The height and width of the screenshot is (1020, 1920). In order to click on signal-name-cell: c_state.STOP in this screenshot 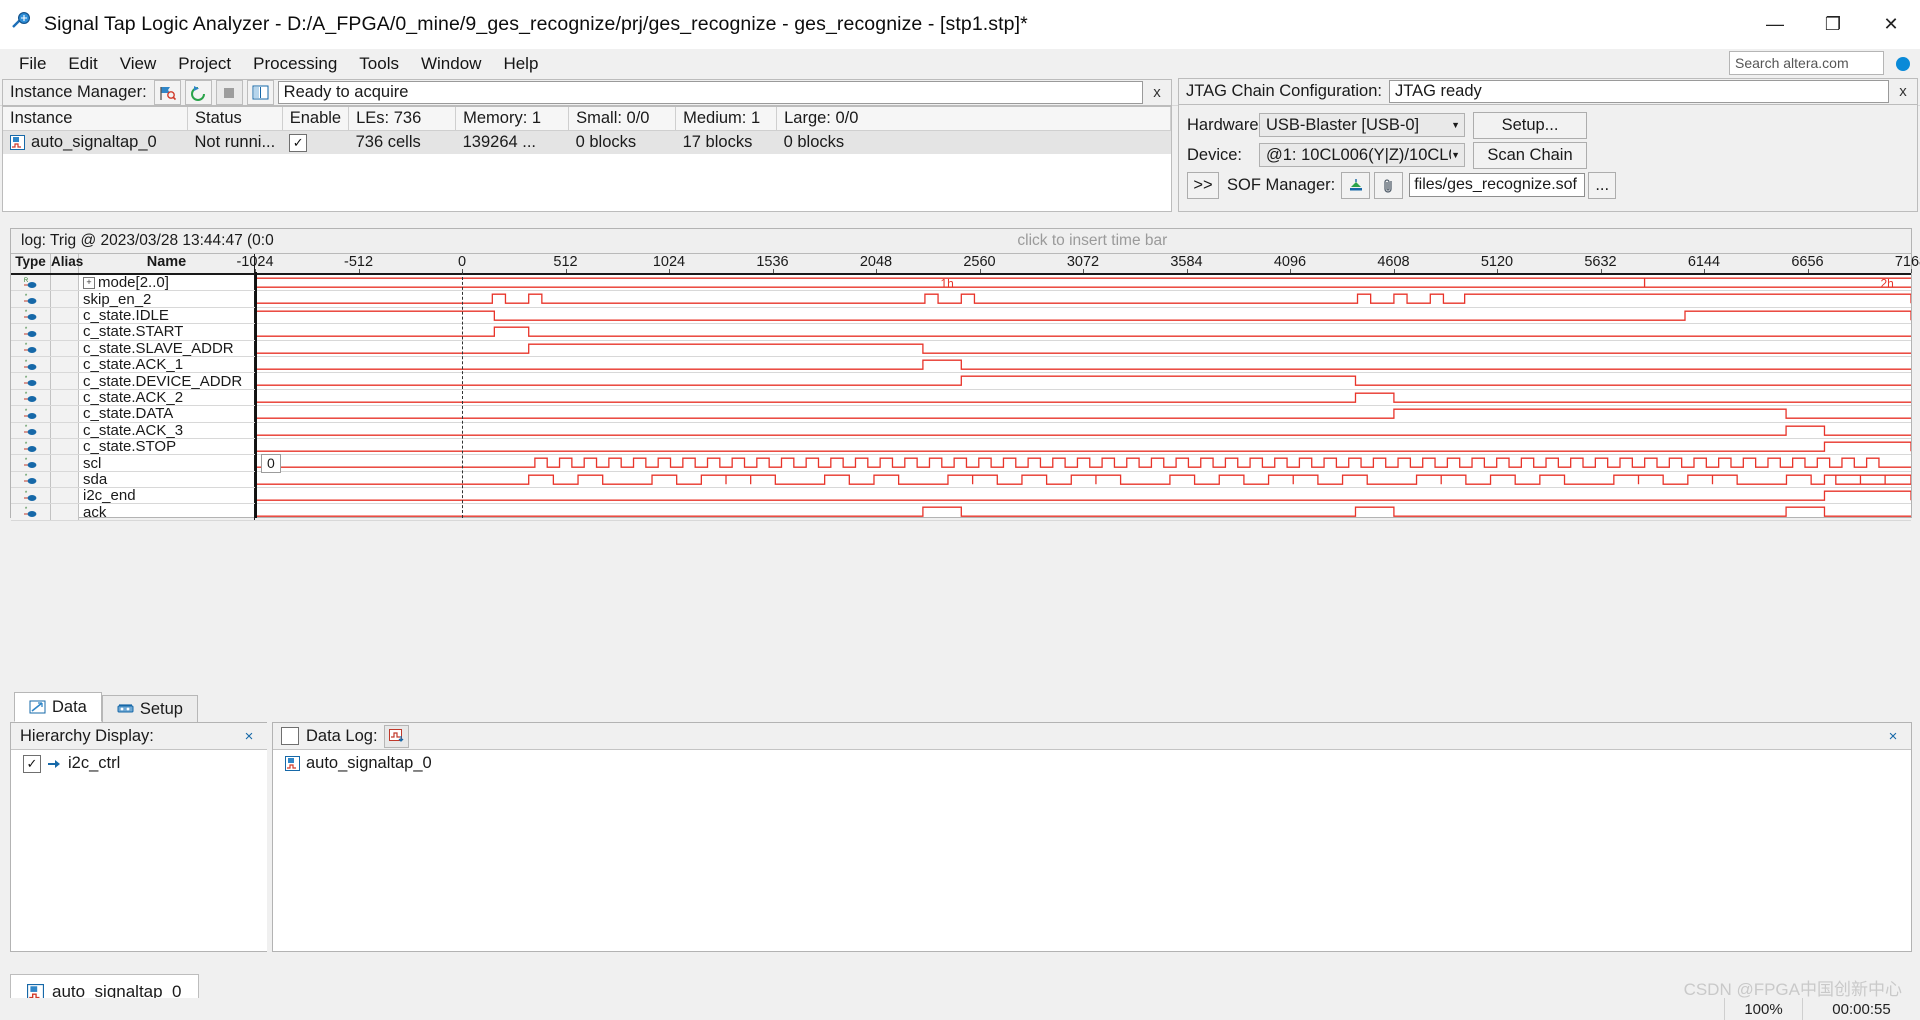, I will do `click(167, 446)`.